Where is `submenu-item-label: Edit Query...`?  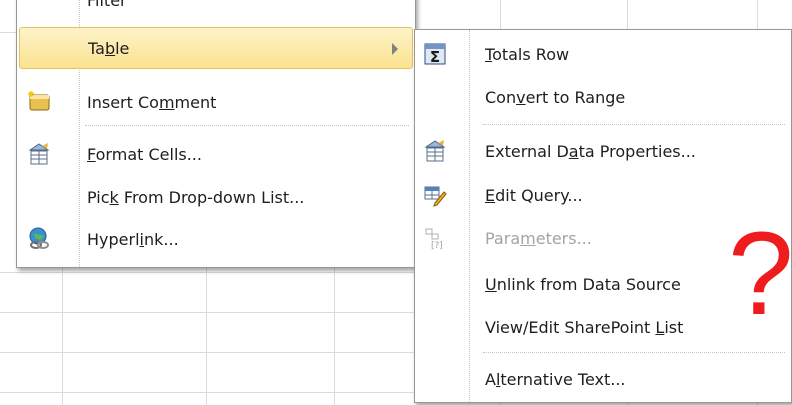 submenu-item-label: Edit Query... is located at coordinates (534, 195).